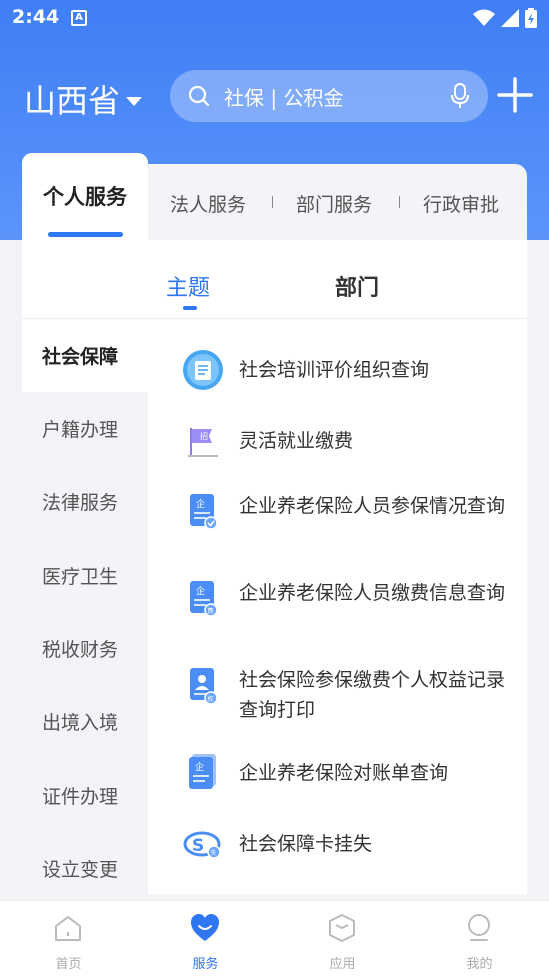 The width and height of the screenshot is (549, 977). What do you see at coordinates (372, 593) in the screenshot?
I see `service-label: 企业养老保险人员缴费信息查询` at bounding box center [372, 593].